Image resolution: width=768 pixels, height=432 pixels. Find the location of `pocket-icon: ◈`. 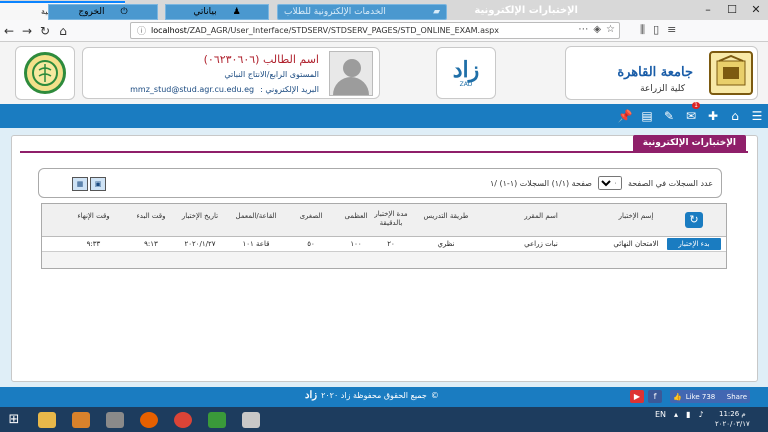

pocket-icon: ◈ is located at coordinates (597, 29).